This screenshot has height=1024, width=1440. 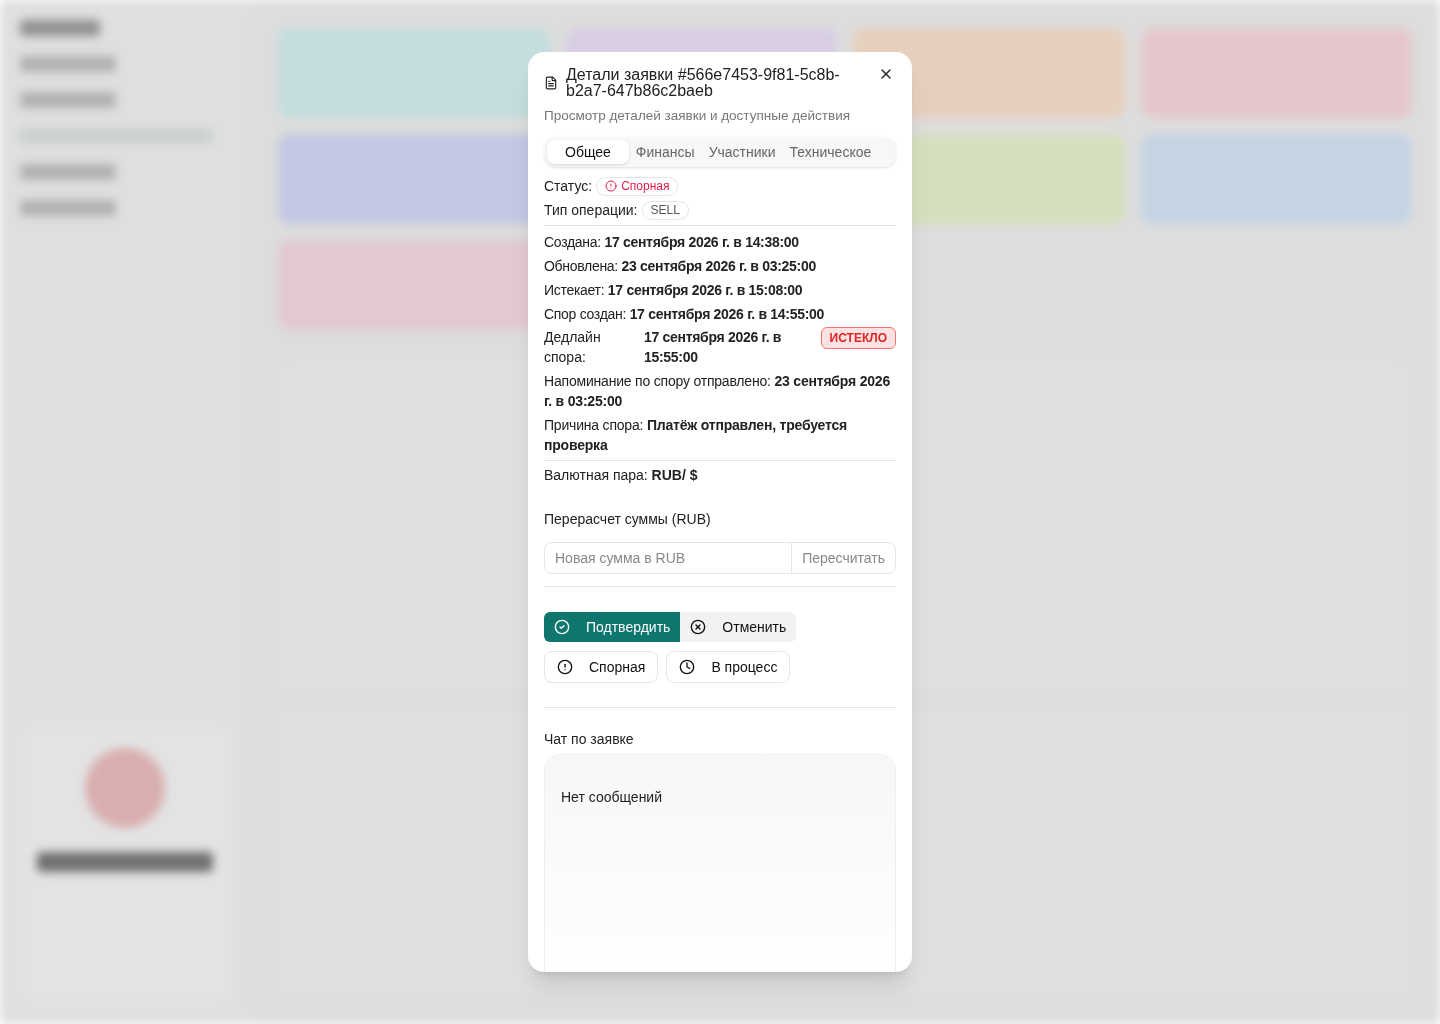 What do you see at coordinates (621, 476) in the screenshot?
I see `detail-text: Валютная пара: RUB/ $` at bounding box center [621, 476].